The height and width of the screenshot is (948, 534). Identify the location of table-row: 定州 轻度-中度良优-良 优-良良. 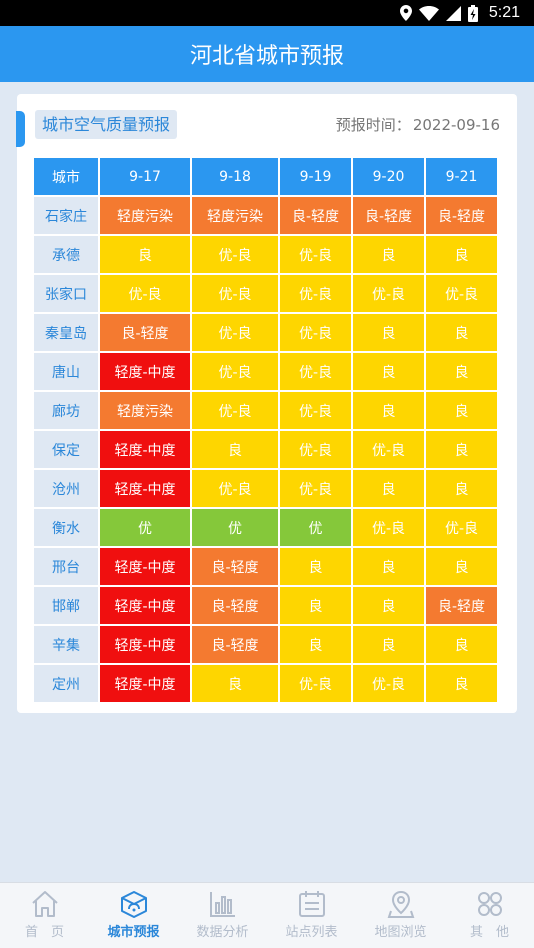
(265, 683).